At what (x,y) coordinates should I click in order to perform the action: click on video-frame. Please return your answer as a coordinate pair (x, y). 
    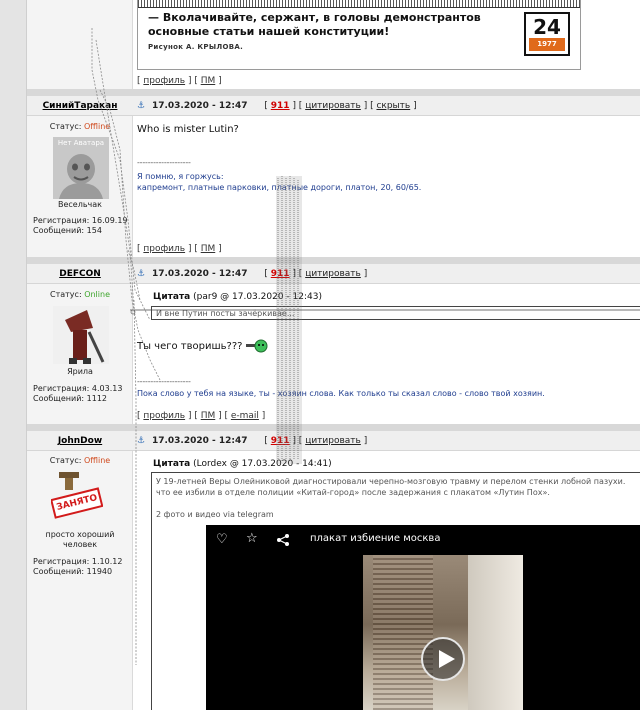
    Looking at the image, I should click on (443, 632).